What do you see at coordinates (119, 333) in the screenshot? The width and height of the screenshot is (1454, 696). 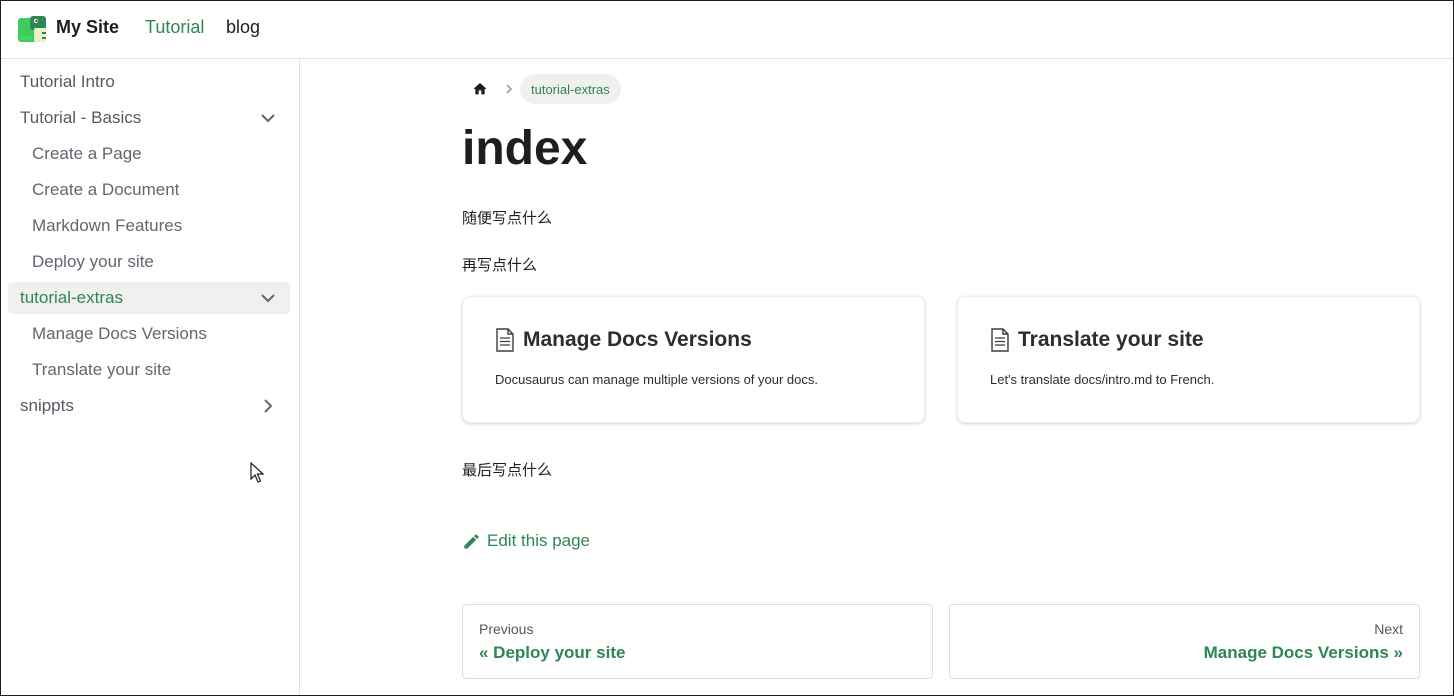 I see `sidebar-item-label: Manage Docs Versions` at bounding box center [119, 333].